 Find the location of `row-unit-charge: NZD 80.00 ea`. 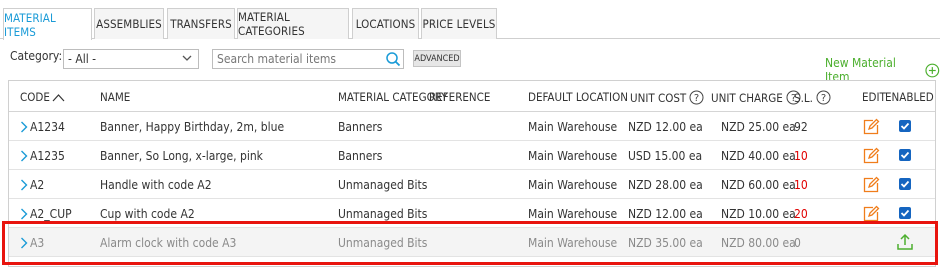

row-unit-charge: NZD 80.00 ea is located at coordinates (758, 243).